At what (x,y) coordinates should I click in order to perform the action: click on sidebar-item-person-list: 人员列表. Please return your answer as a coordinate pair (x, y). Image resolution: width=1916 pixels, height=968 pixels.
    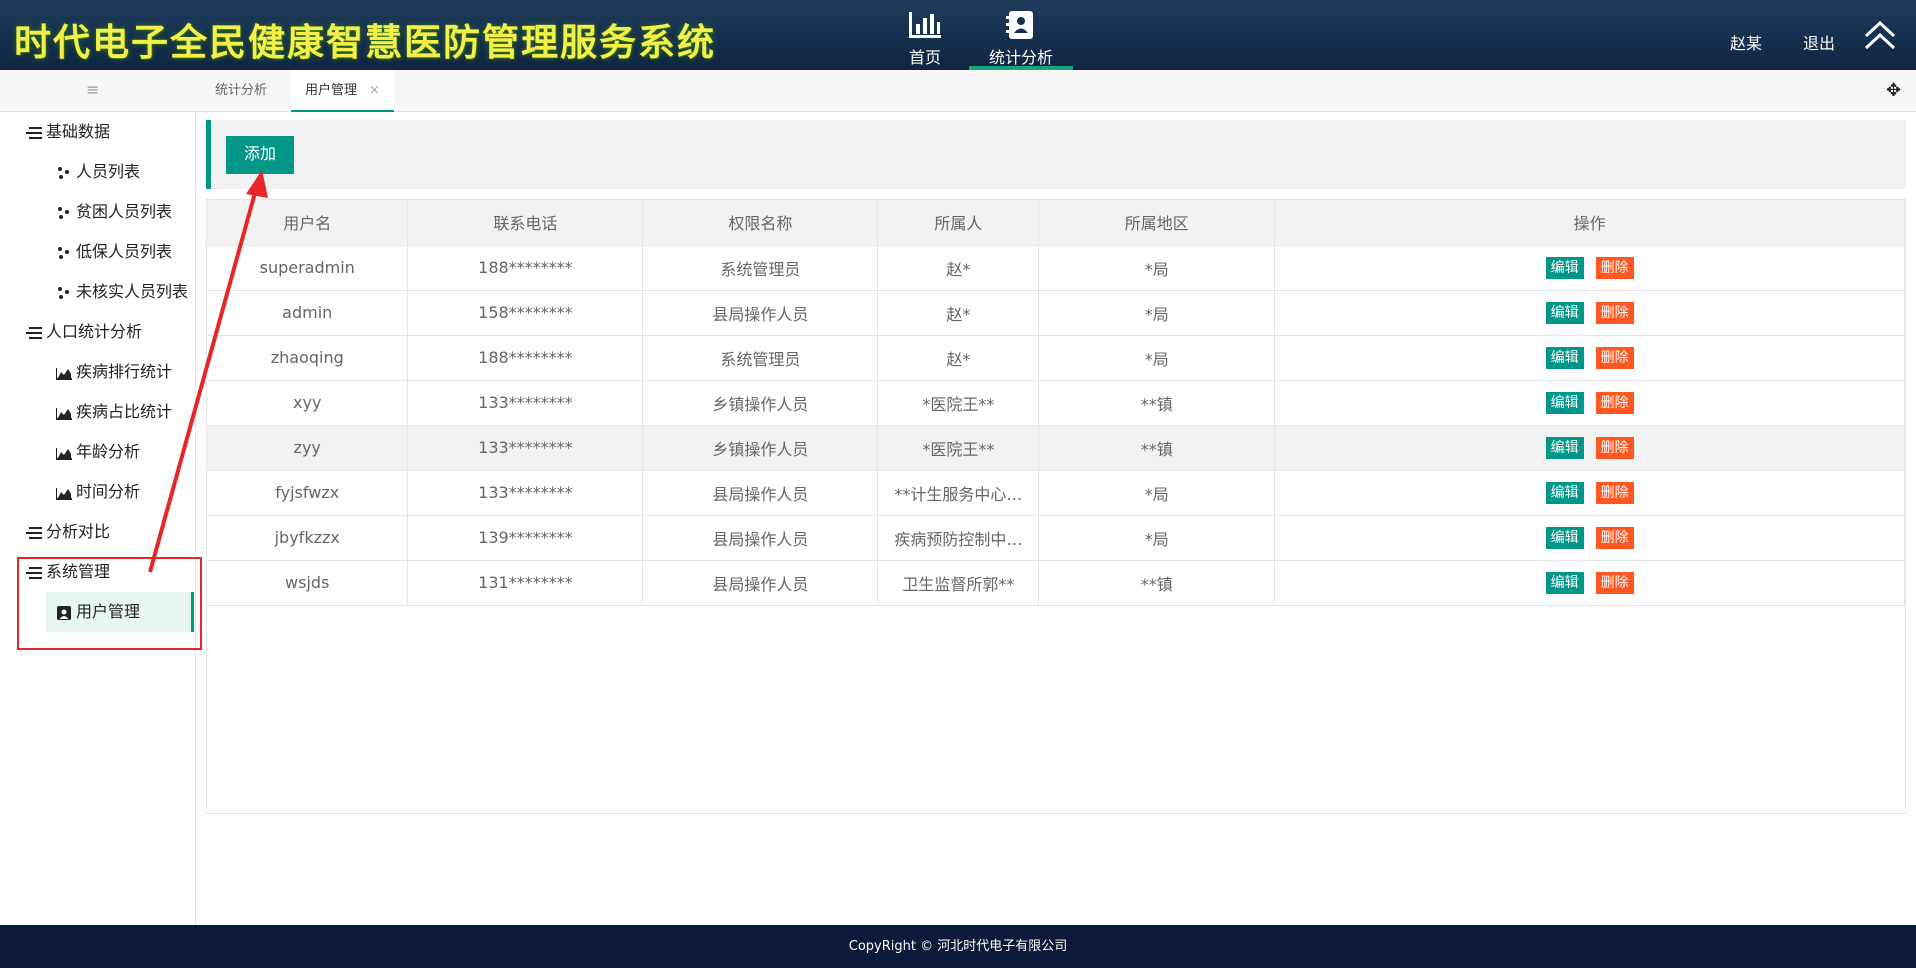
    Looking at the image, I should click on (98, 172).